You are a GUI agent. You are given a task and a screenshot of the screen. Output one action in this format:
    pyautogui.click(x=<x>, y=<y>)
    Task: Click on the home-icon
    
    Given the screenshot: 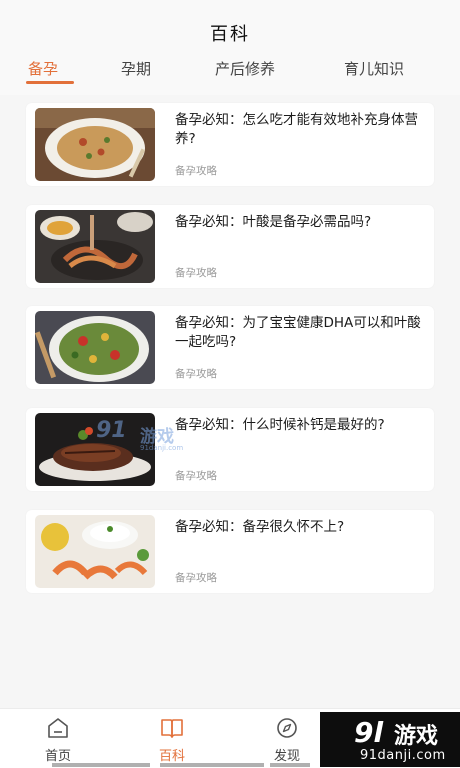 What is the action you would take?
    pyautogui.click(x=58, y=728)
    